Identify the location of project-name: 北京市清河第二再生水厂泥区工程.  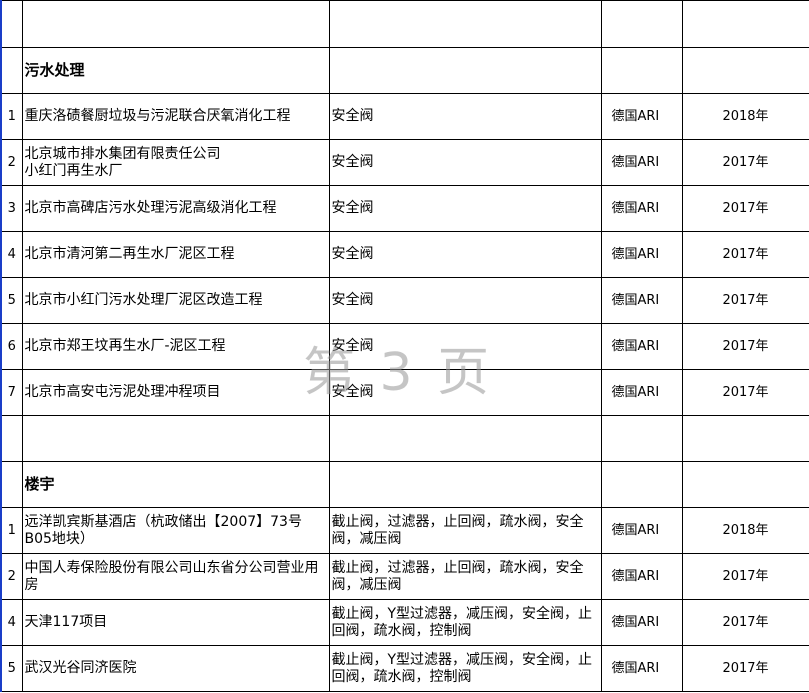
(175, 254).